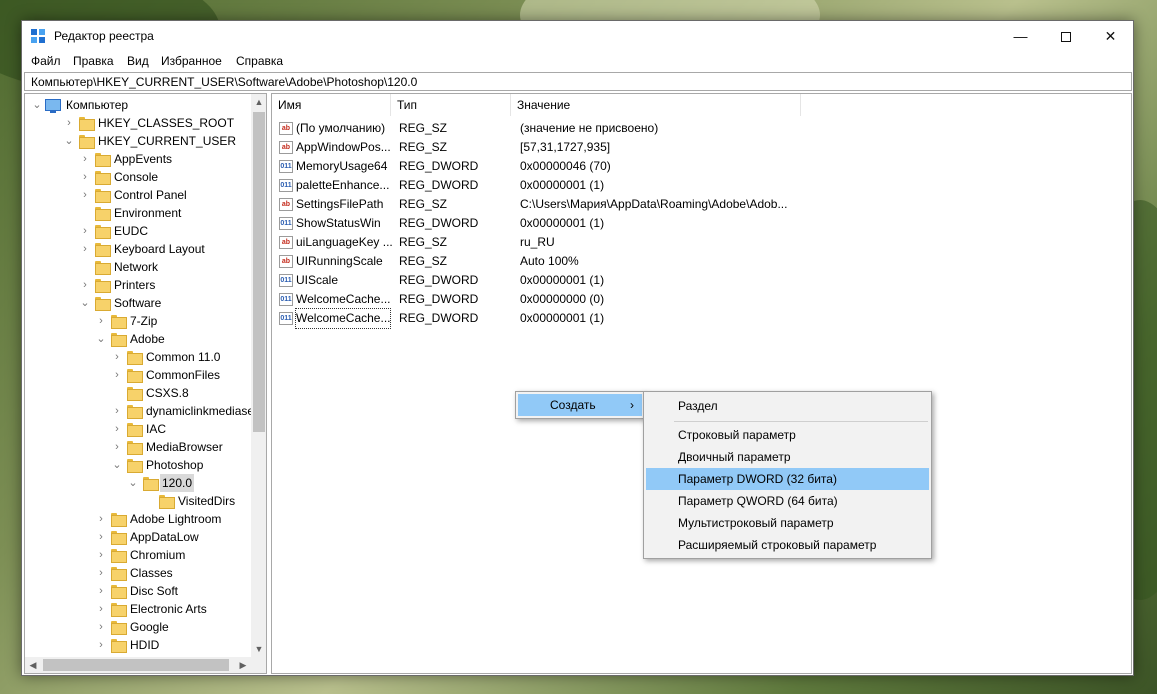  I want to click on tree-vertical-scrollbar: ▲ ▼, so click(258, 375).